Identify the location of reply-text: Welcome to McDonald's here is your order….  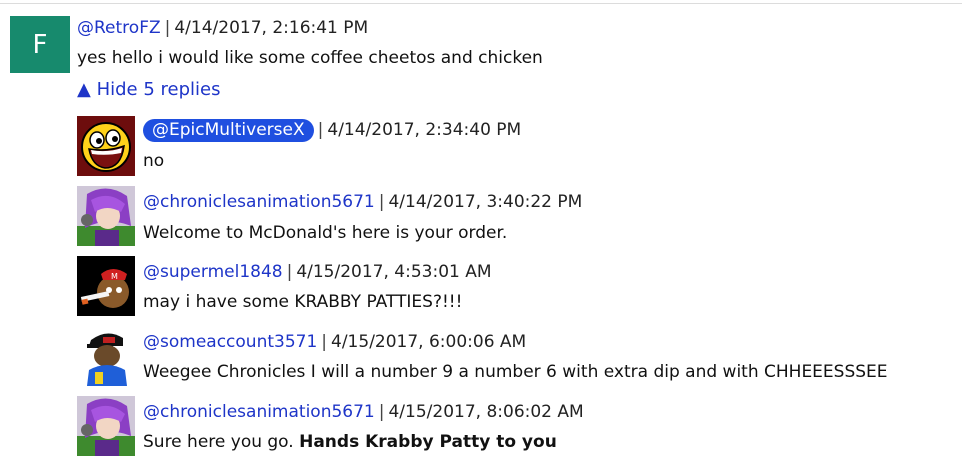
(325, 233).